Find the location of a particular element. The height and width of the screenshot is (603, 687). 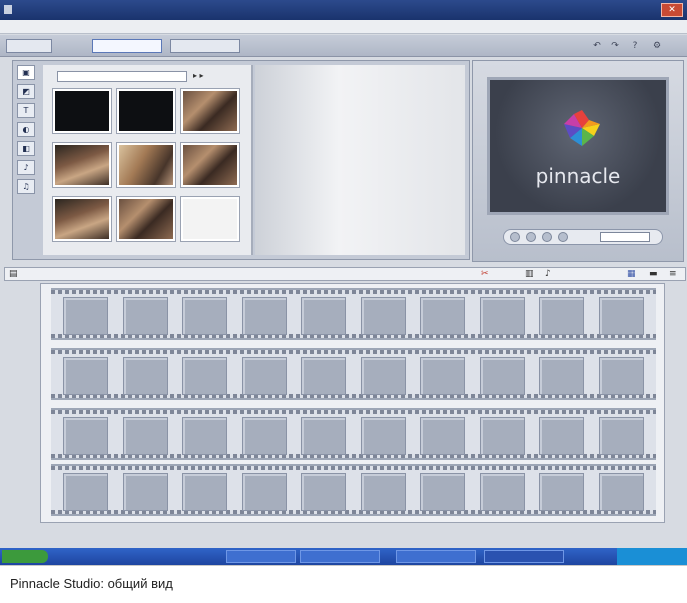

titles-tab: T is located at coordinates (26, 110).